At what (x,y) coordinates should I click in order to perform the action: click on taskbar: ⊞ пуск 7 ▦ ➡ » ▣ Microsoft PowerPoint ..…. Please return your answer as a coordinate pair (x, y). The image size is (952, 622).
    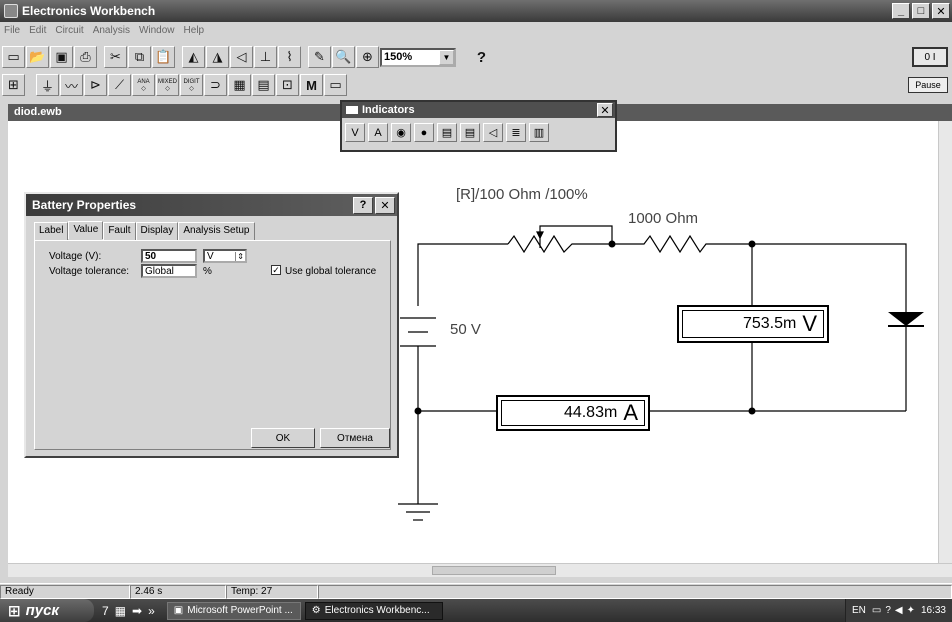
    Looking at the image, I should click on (476, 610).